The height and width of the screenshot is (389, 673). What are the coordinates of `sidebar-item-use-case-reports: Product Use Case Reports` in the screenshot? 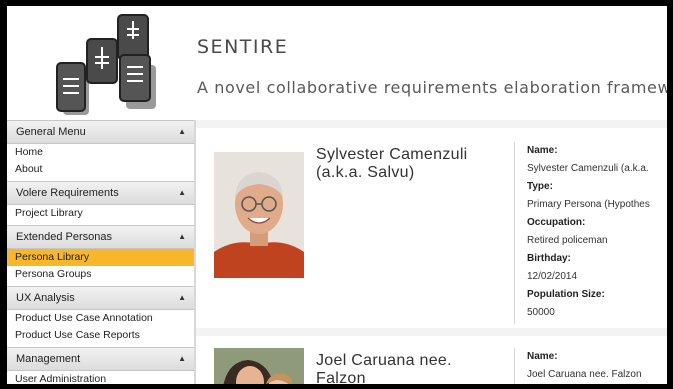 It's located at (100, 335).